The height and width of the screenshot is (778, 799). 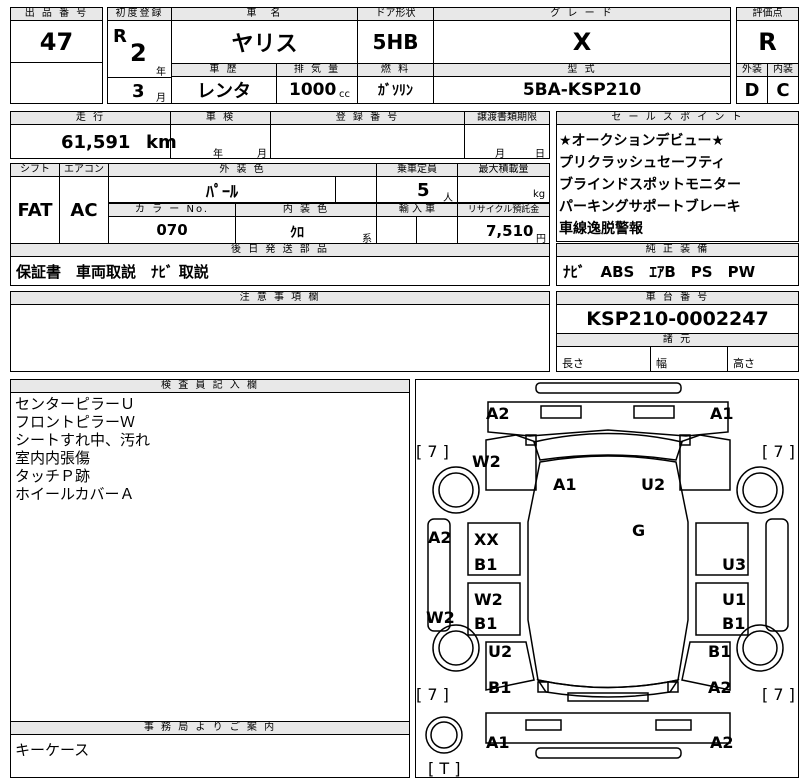 What do you see at coordinates (763, 359) in the screenshot?
I see `height-label: 高さ` at bounding box center [763, 359].